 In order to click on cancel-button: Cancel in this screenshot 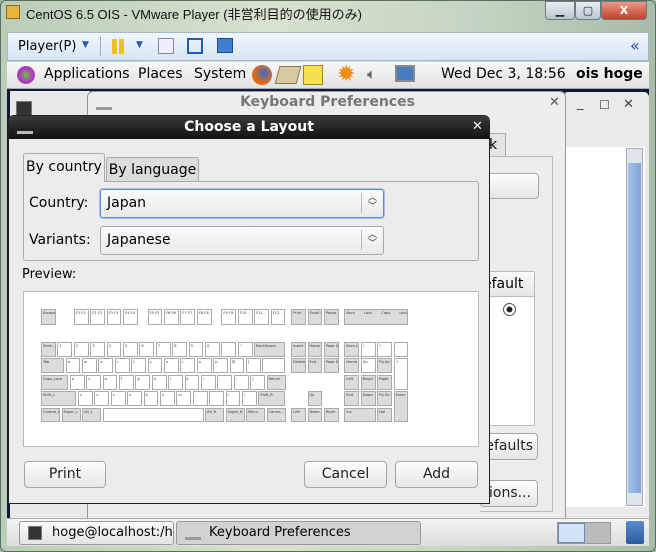, I will do `click(345, 474)`.